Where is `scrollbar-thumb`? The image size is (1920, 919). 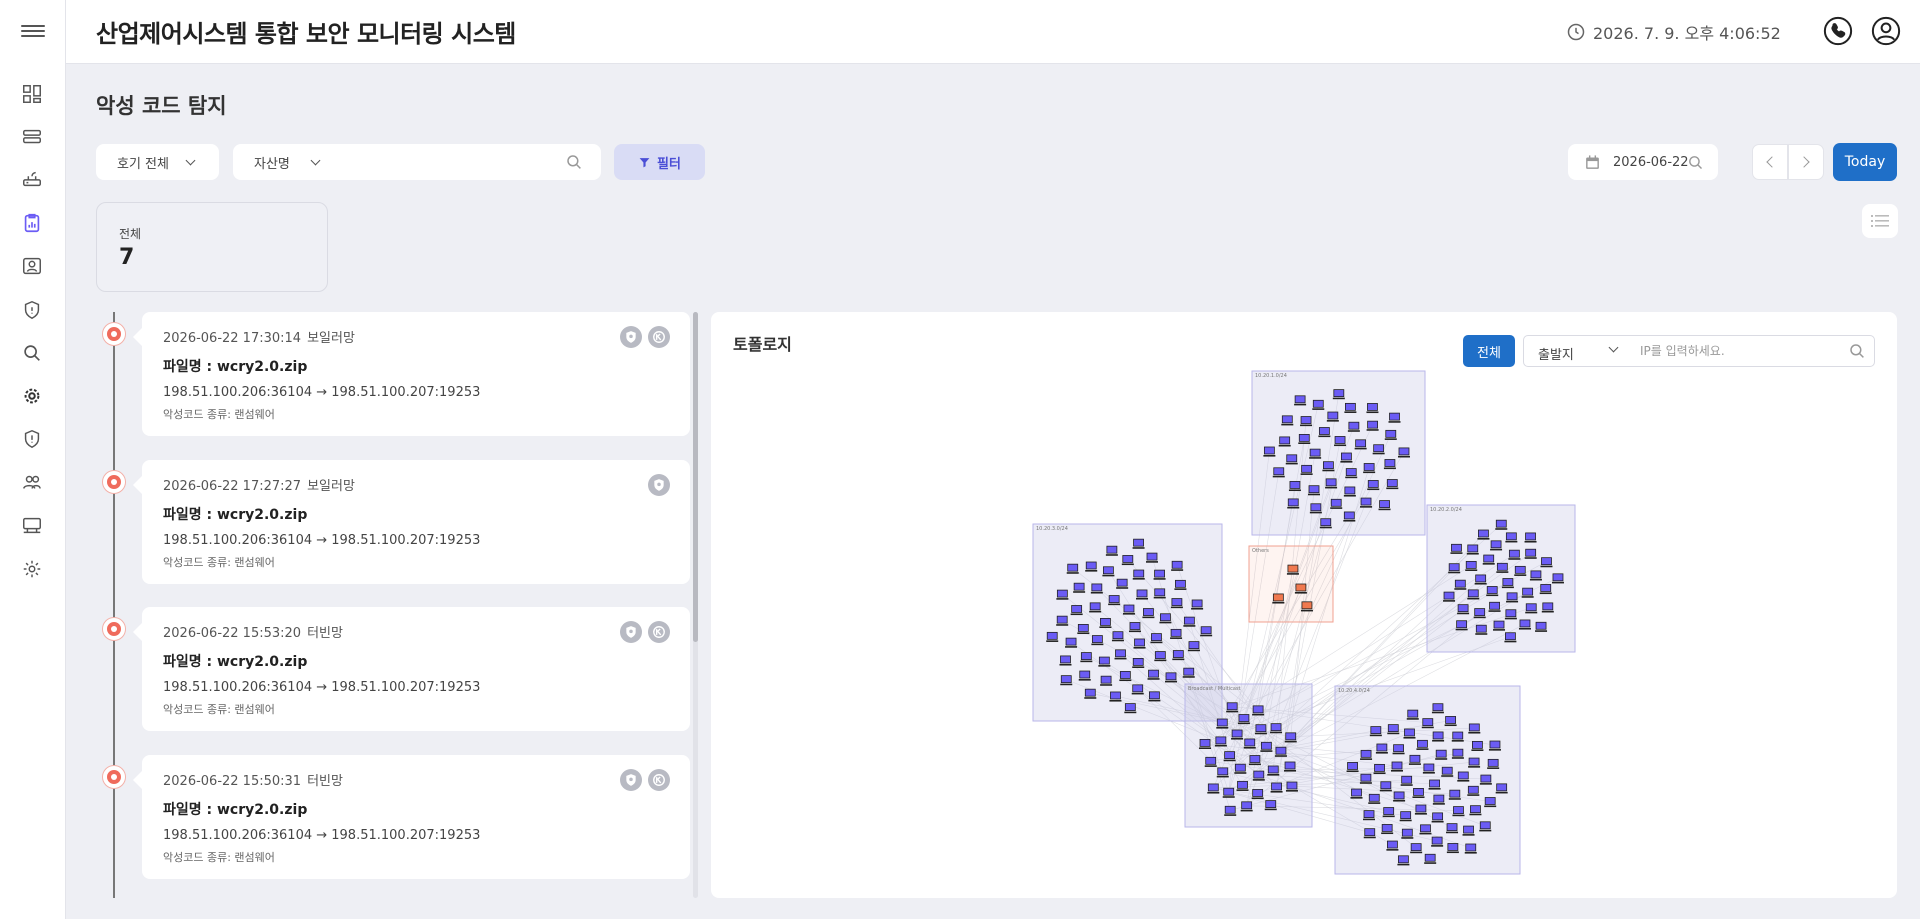
scrollbar-thumb is located at coordinates (695, 477).